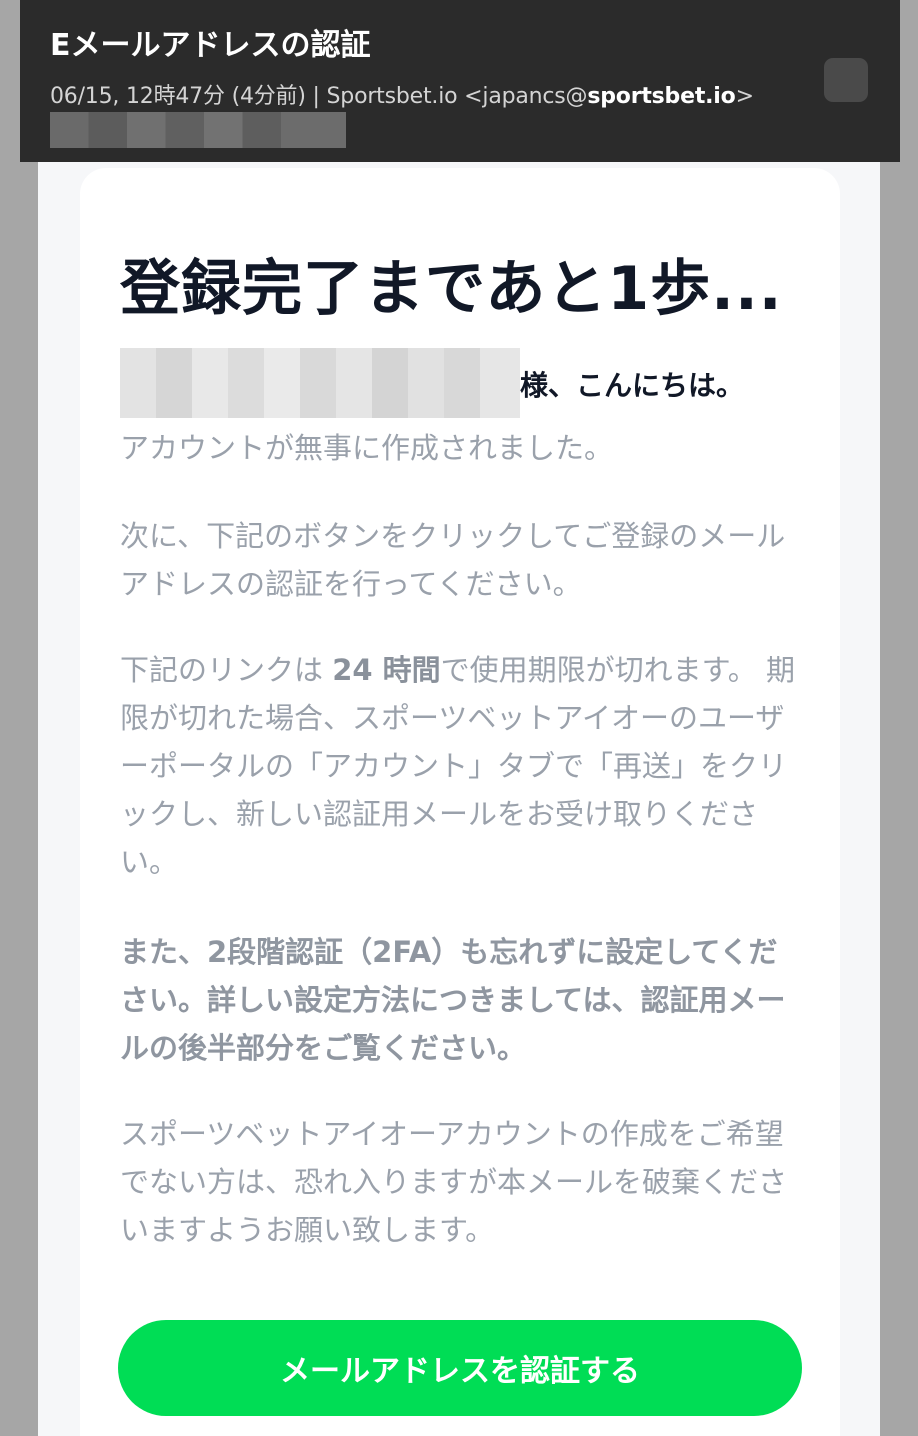 Image resolution: width=918 pixels, height=1436 pixels. What do you see at coordinates (210, 45) in the screenshot?
I see `mail-subject: Eメールアドレスの認証` at bounding box center [210, 45].